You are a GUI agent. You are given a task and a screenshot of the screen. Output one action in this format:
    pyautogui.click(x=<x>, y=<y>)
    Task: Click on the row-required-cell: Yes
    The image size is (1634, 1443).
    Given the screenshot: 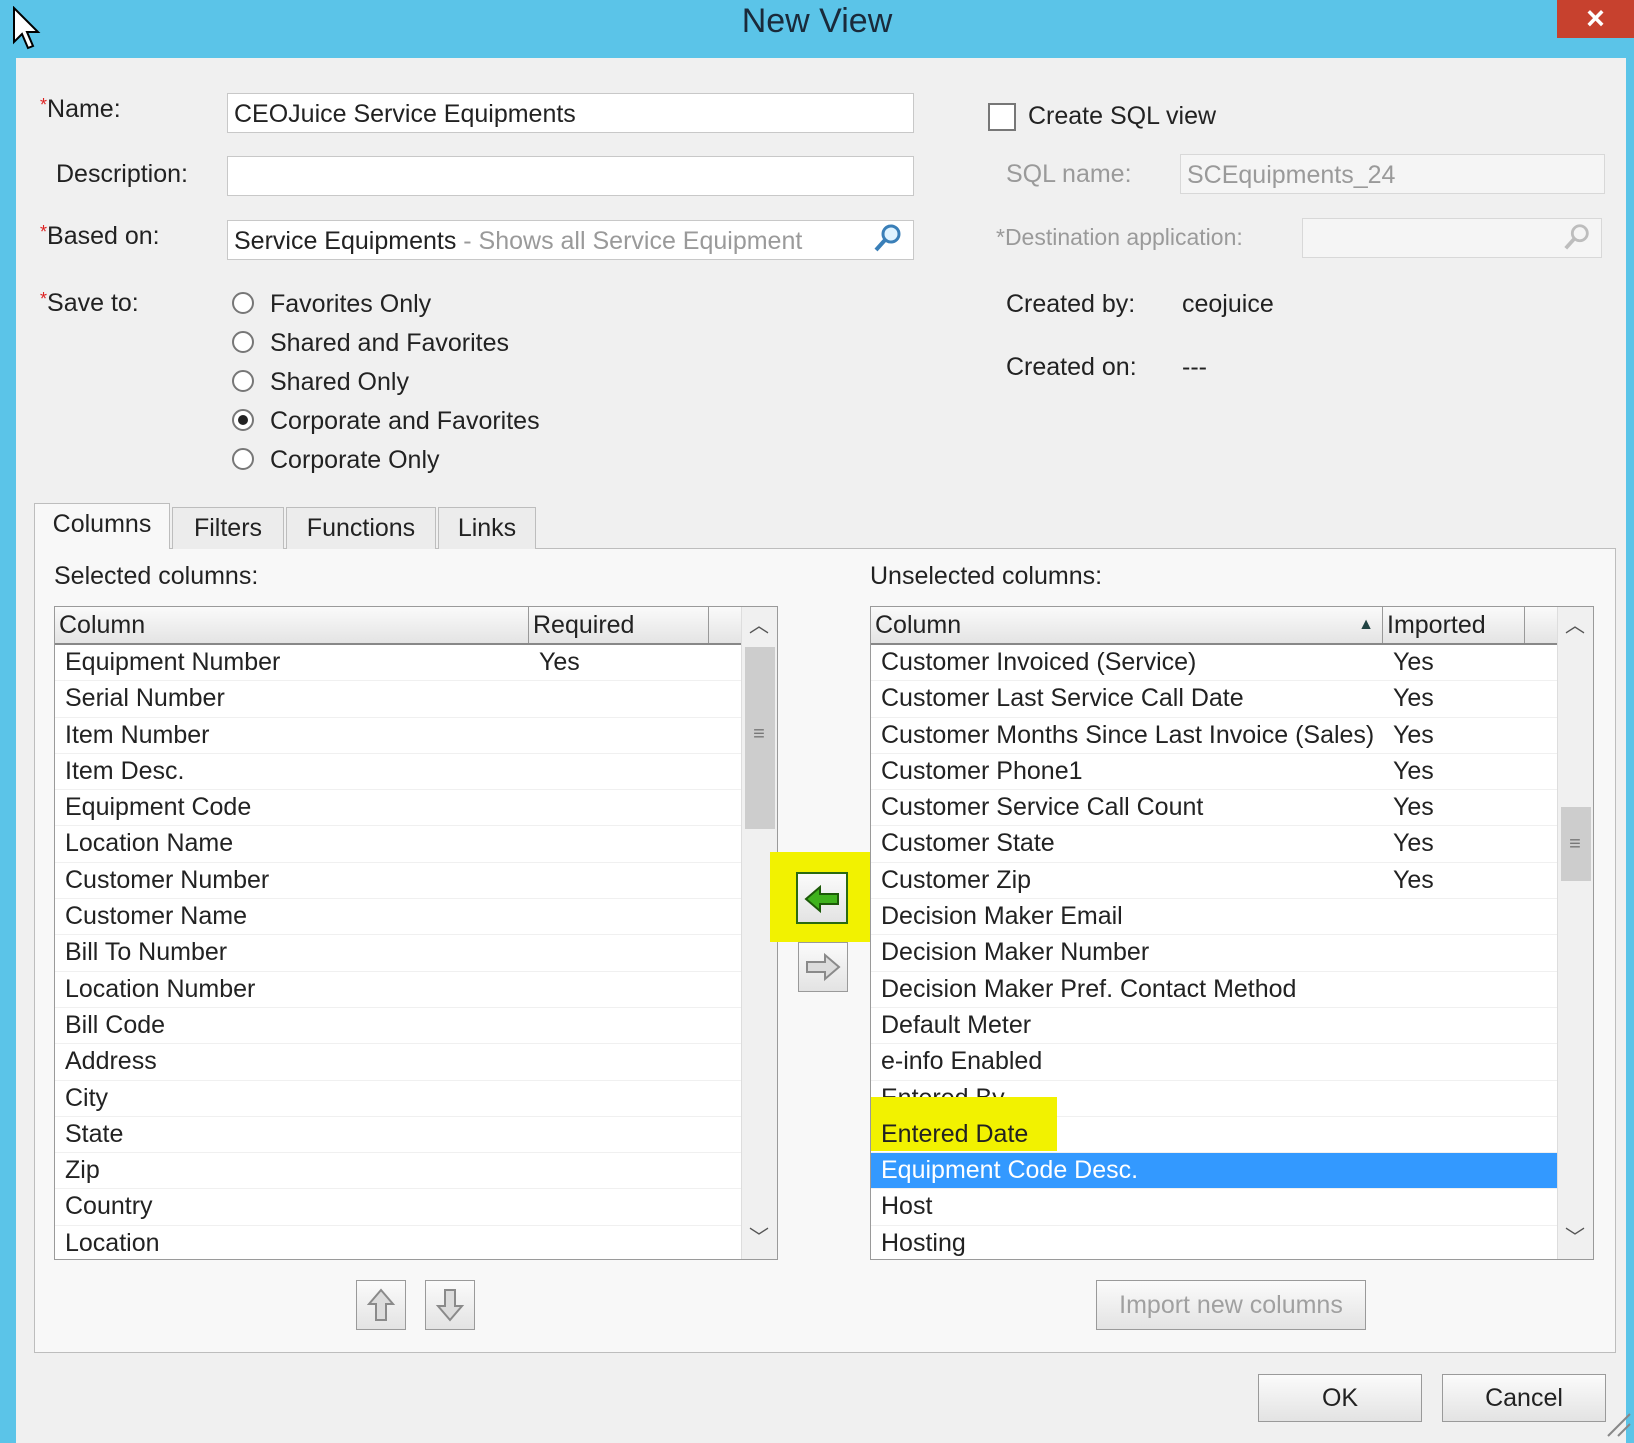 What is the action you would take?
    pyautogui.click(x=559, y=662)
    